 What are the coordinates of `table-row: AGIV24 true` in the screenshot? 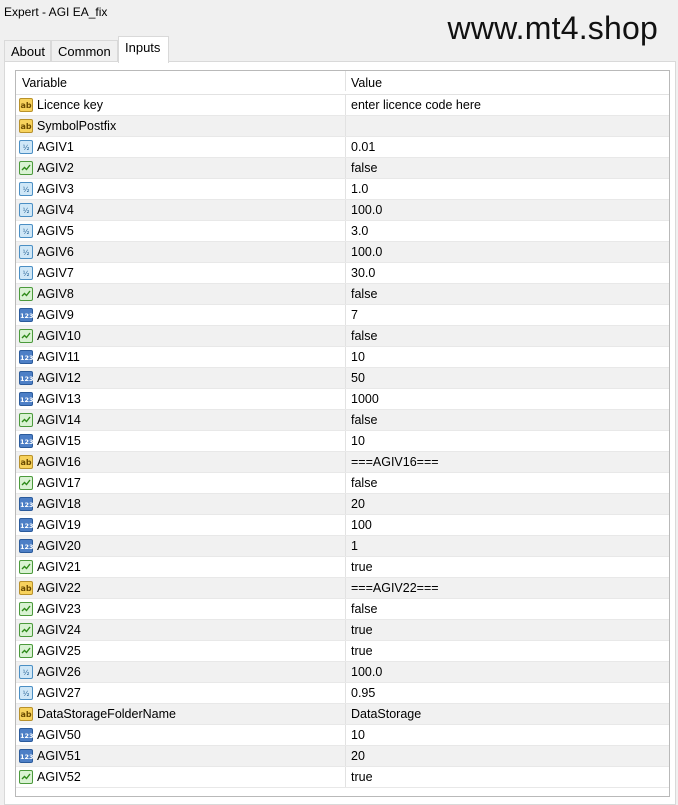 It's located at (342, 630).